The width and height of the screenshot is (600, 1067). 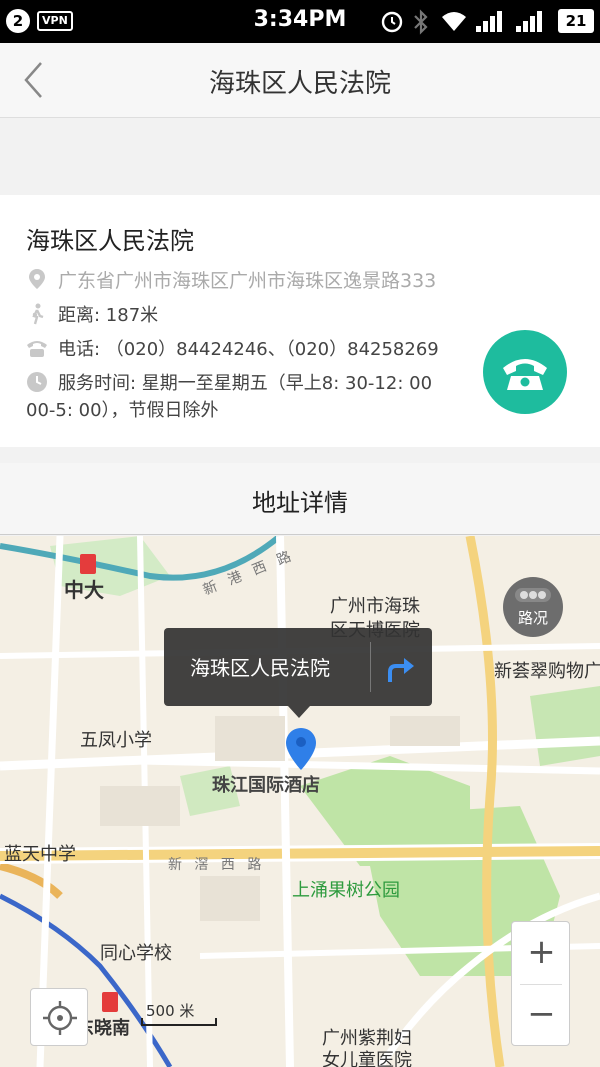 I want to click on walking-icon, so click(x=38, y=314).